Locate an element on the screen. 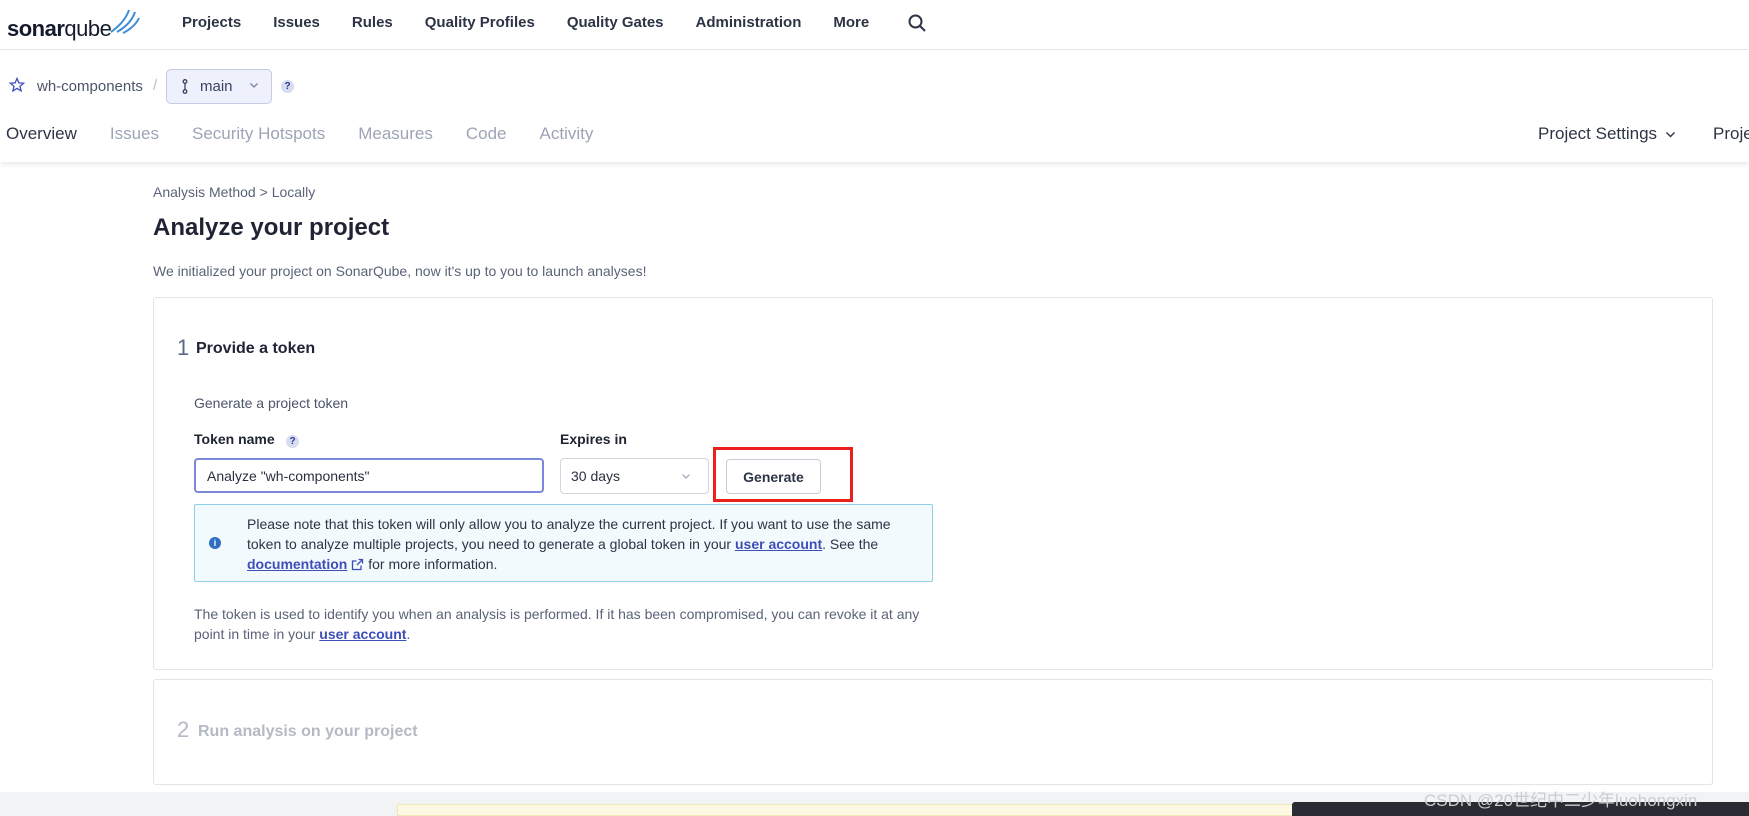 The width and height of the screenshot is (1749, 816). user-account-link-2: user account is located at coordinates (362, 634).